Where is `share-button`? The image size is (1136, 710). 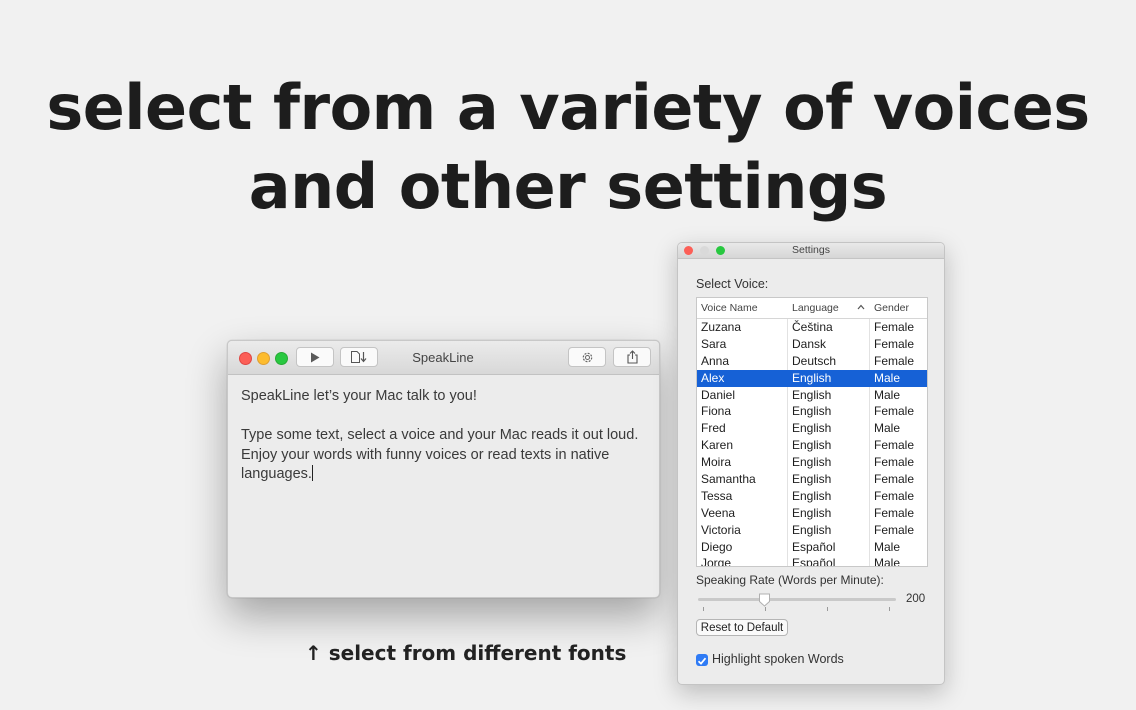 share-button is located at coordinates (632, 357).